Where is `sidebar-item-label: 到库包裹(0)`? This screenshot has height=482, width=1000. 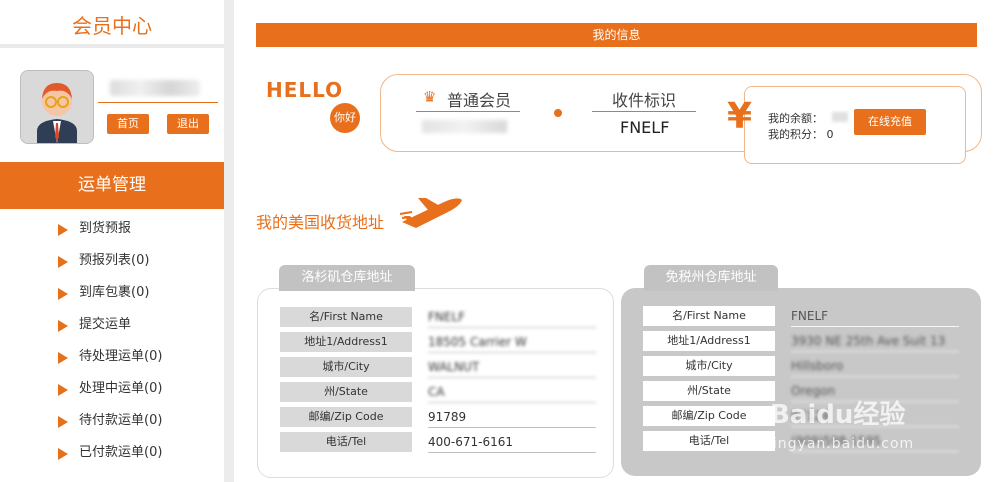
sidebar-item-label: 到库包裹(0) is located at coordinates (114, 292).